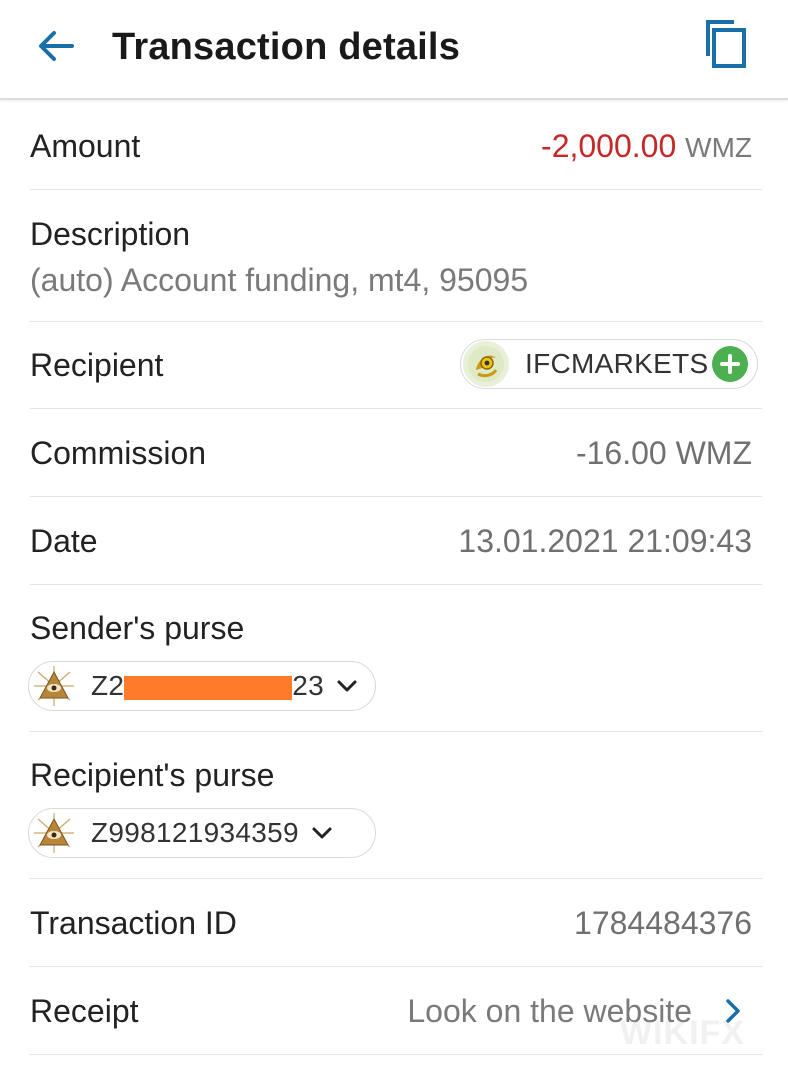 The image size is (788, 1080). Describe the element at coordinates (64, 541) in the screenshot. I see `date-label: Date` at that location.